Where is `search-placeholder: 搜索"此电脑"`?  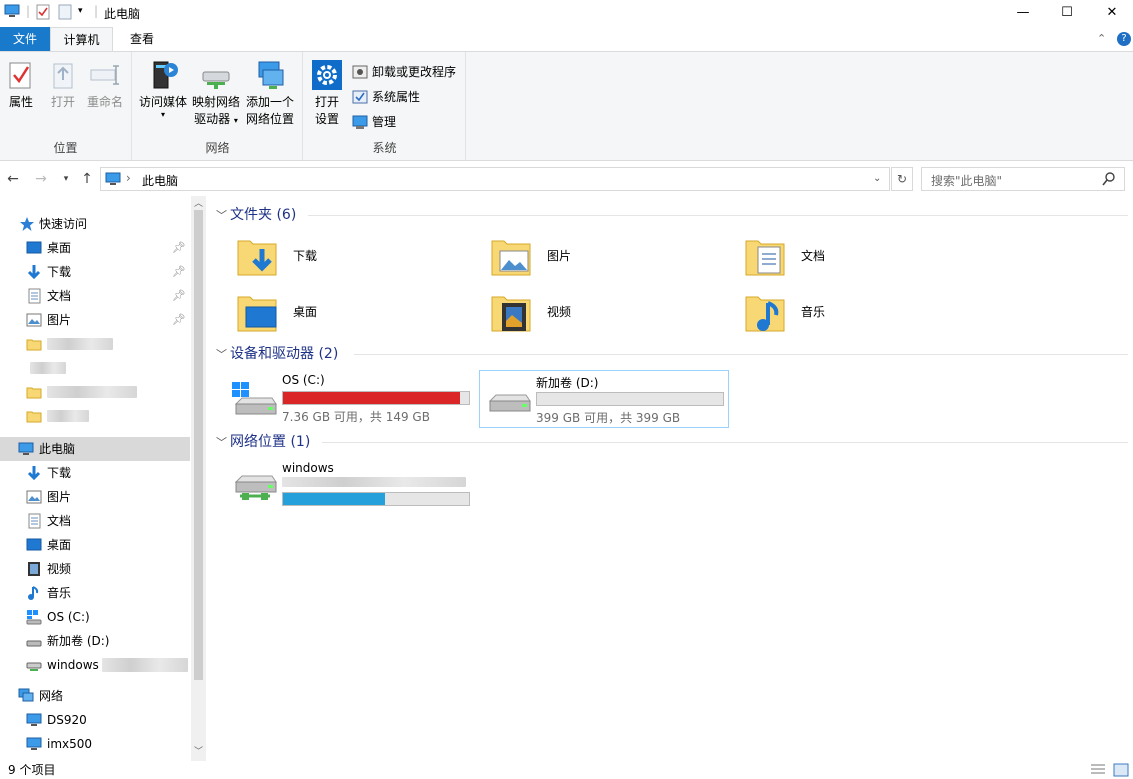 search-placeholder: 搜索"此电脑" is located at coordinates (967, 181).